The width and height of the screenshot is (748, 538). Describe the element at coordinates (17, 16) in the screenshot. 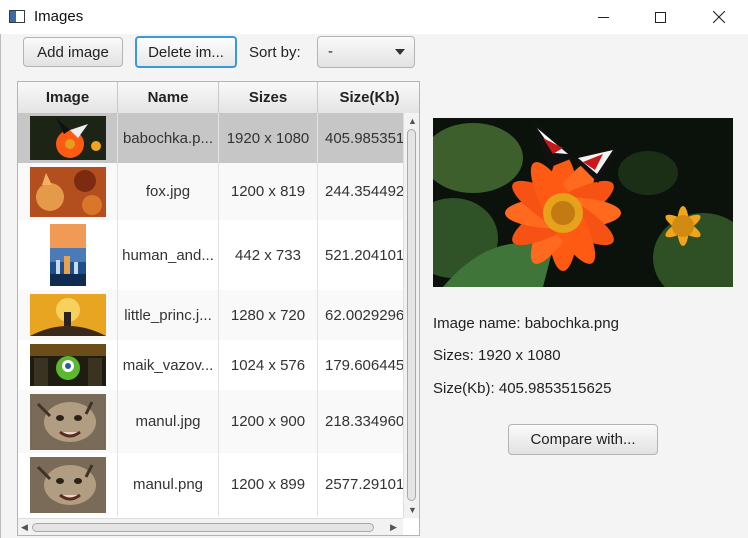

I see `app-icon` at that location.